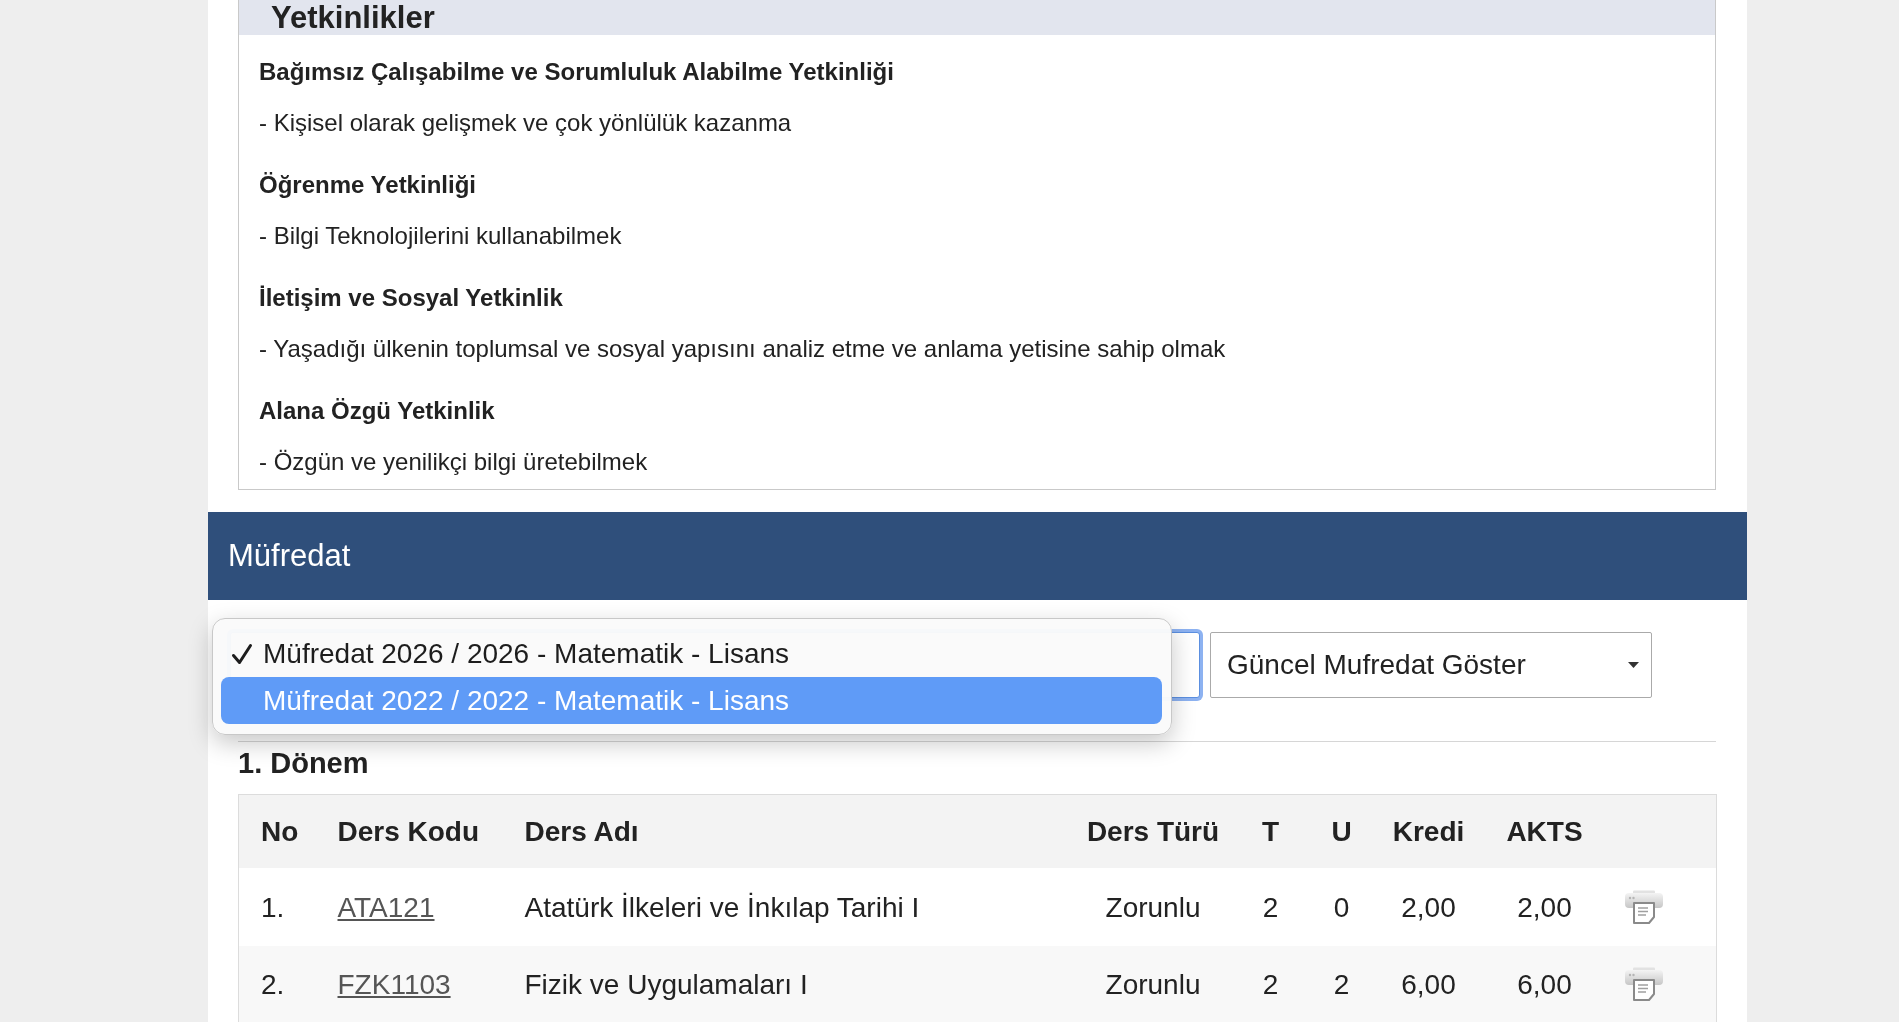 This screenshot has width=1899, height=1022. I want to click on course-code-link: ATA121, so click(386, 907).